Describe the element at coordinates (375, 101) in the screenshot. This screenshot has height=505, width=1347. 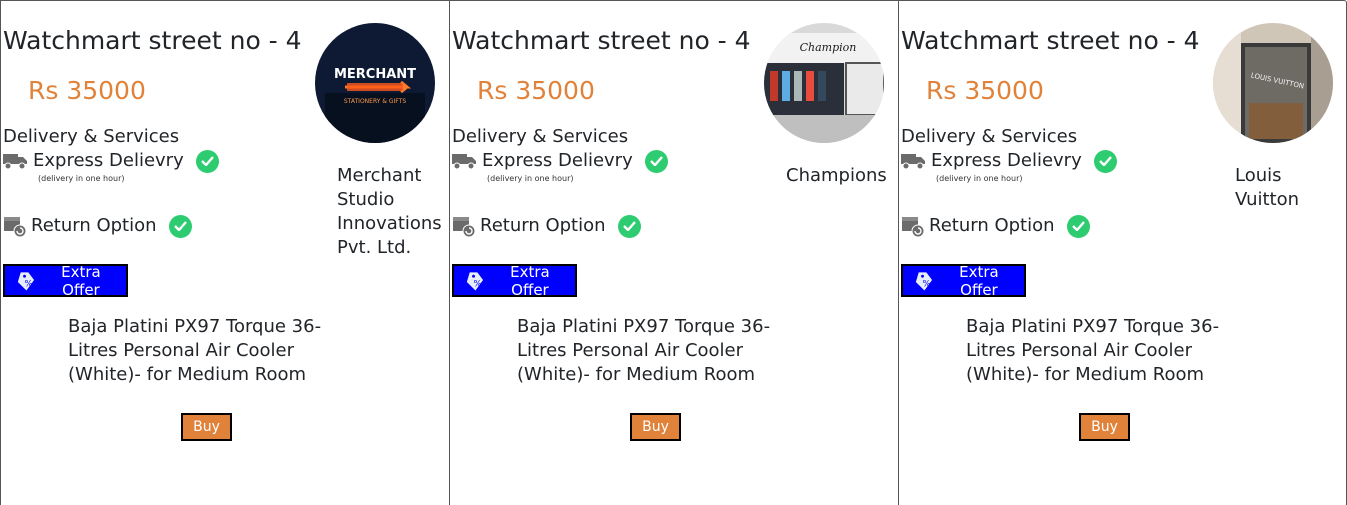
I see `logo-text-sub: STATIONERY & GIFTS` at that location.